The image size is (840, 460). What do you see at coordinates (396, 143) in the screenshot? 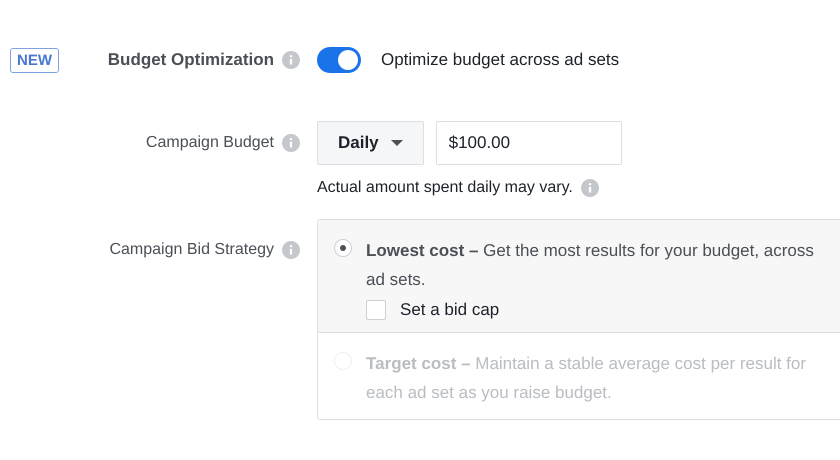
I see `caret-icon` at bounding box center [396, 143].